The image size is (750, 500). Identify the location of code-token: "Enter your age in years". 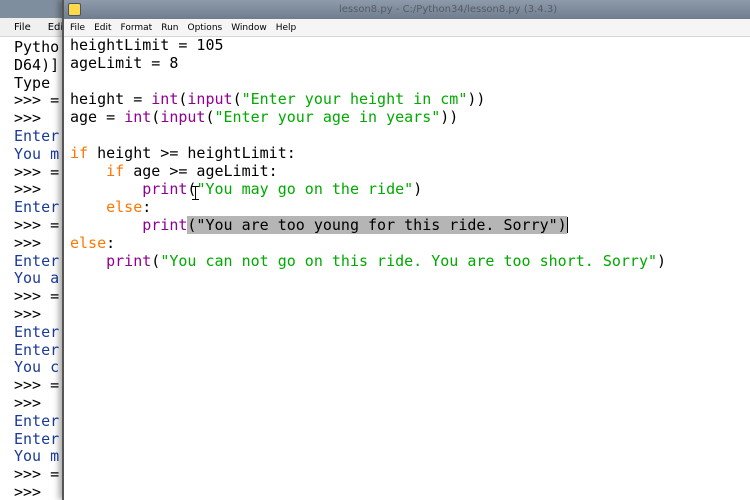
(327, 117).